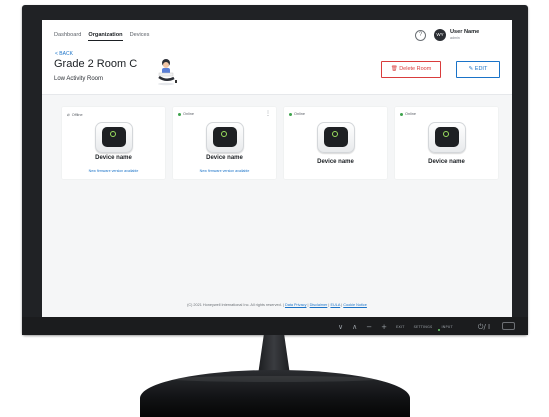 The width and height of the screenshot is (549, 417). I want to click on input-button: INPUT, so click(446, 327).